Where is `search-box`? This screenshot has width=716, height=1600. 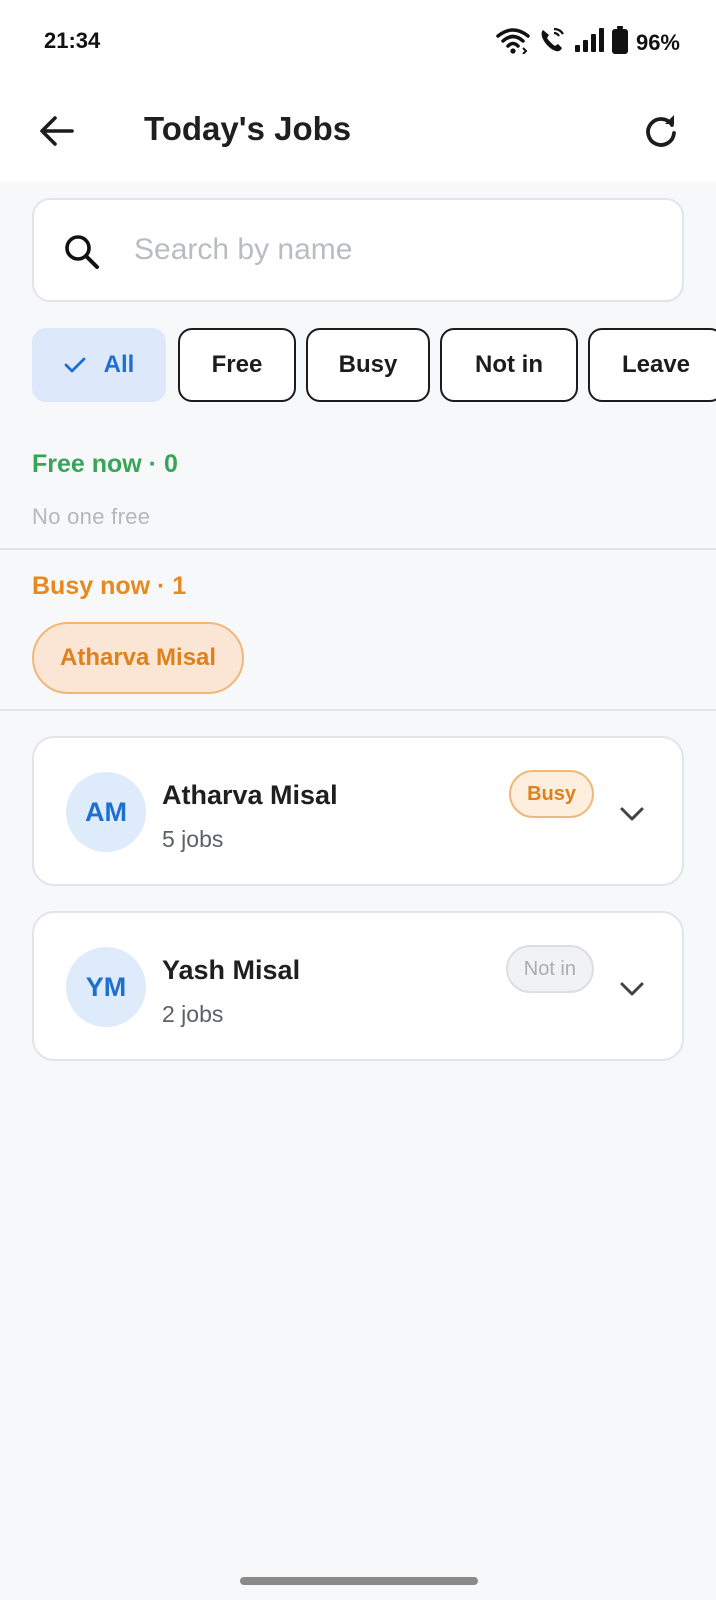 search-box is located at coordinates (358, 250).